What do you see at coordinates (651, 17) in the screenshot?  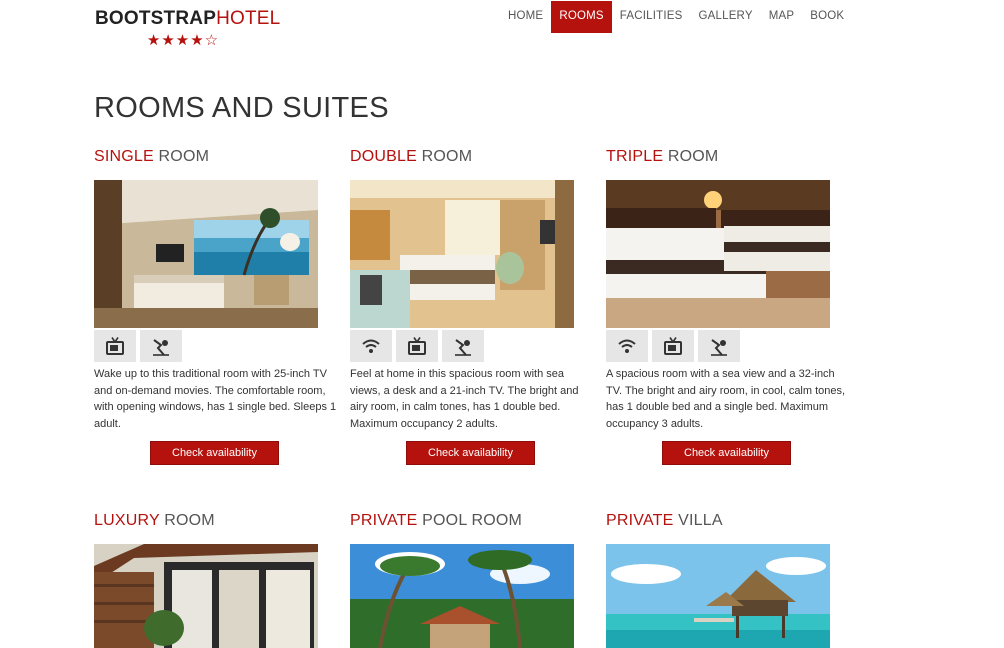 I see `nav-facilities: FACILITIES` at bounding box center [651, 17].